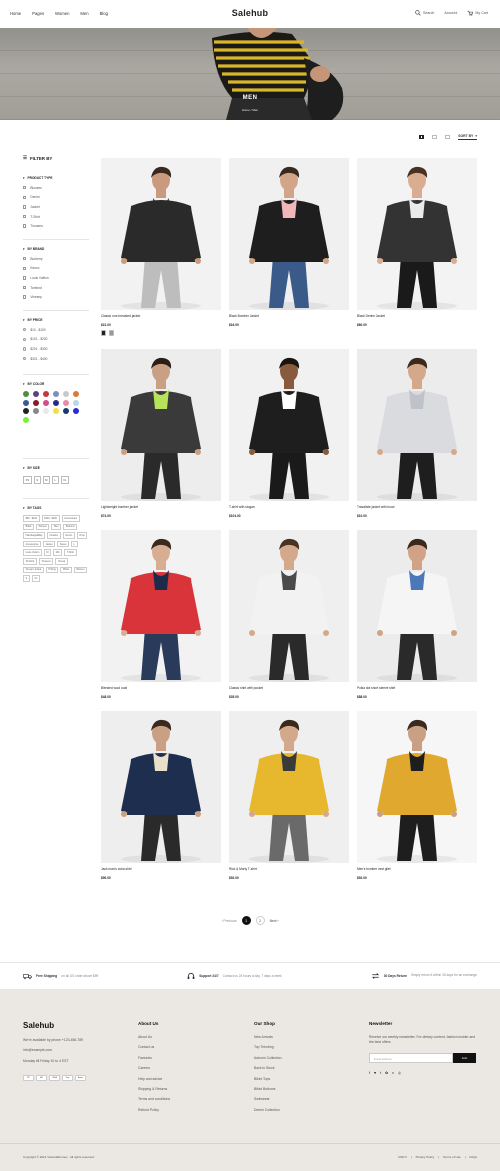  I want to click on search-button: Search, so click(424, 13).